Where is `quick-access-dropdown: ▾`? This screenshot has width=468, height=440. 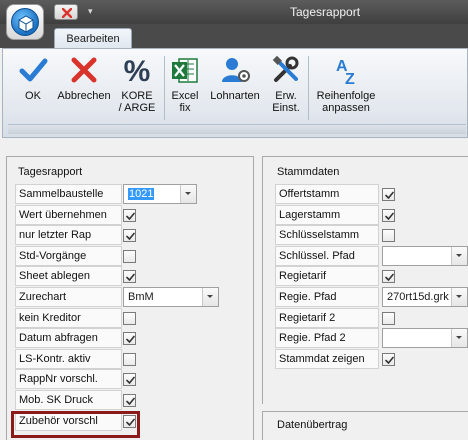
quick-access-dropdown: ▾ is located at coordinates (90, 11).